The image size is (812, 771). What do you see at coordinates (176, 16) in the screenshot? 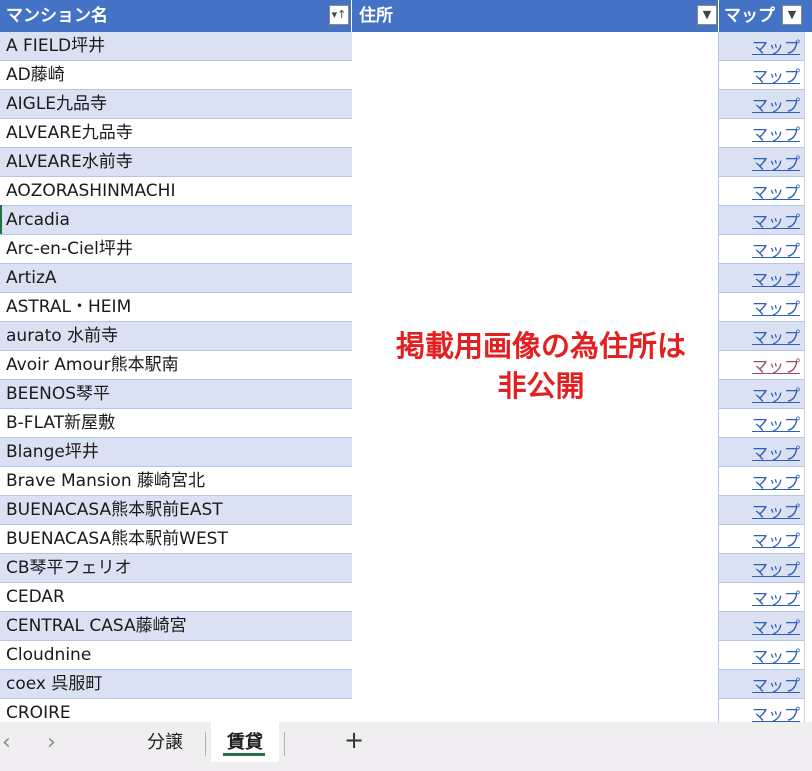
I see `header-cell-name: マンション名` at bounding box center [176, 16].